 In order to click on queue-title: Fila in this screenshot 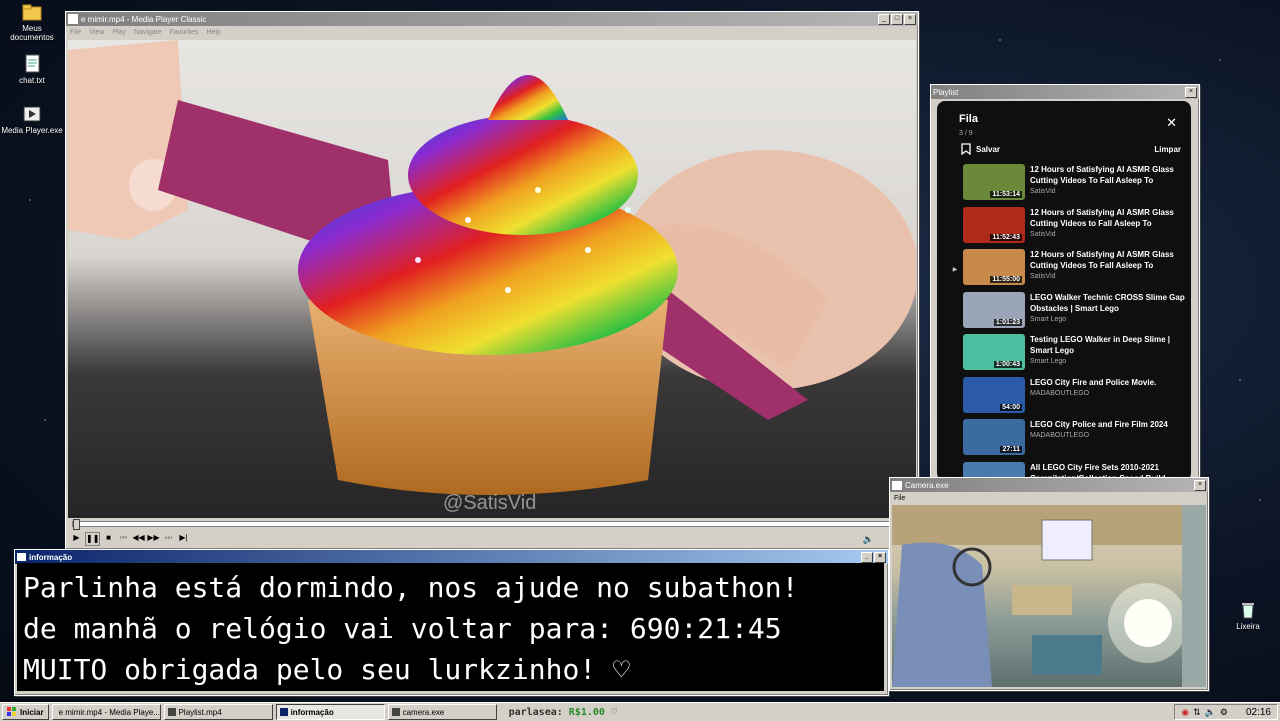, I will do `click(968, 119)`.